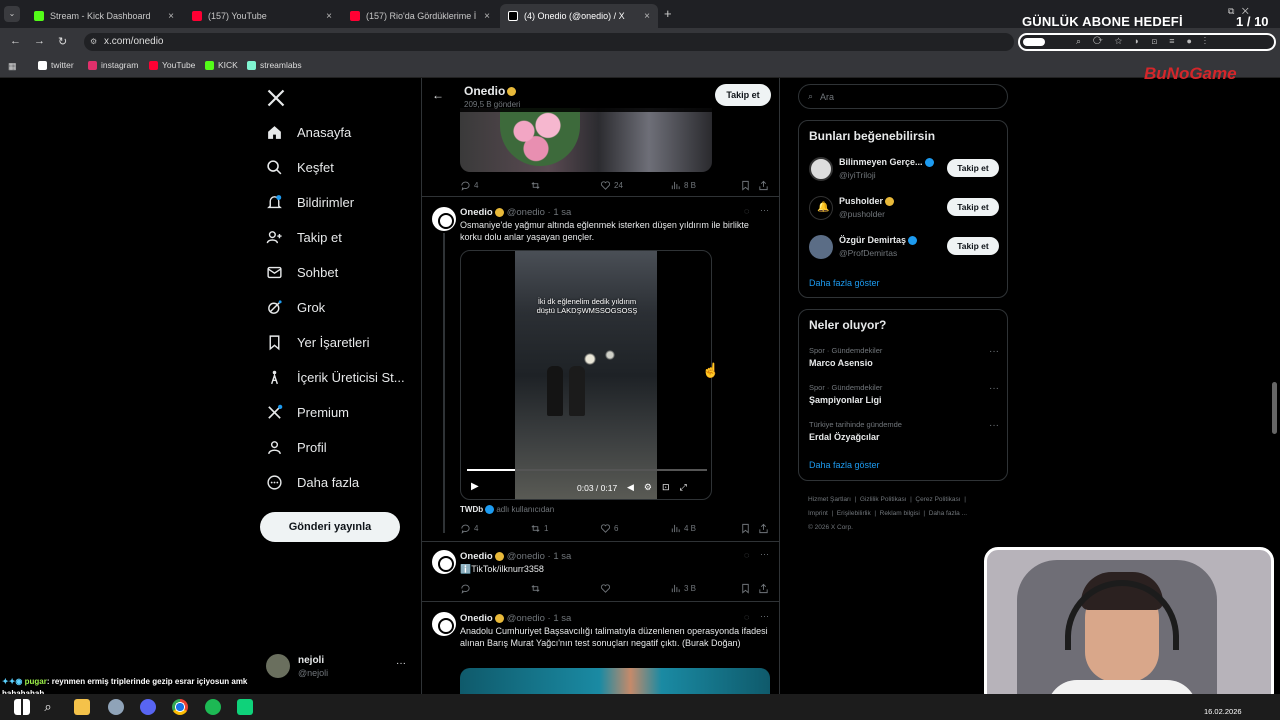 The height and width of the screenshot is (720, 1280). Describe the element at coordinates (662, 487) in the screenshot. I see `video-controls: ◀⚙⊡⤢` at that location.